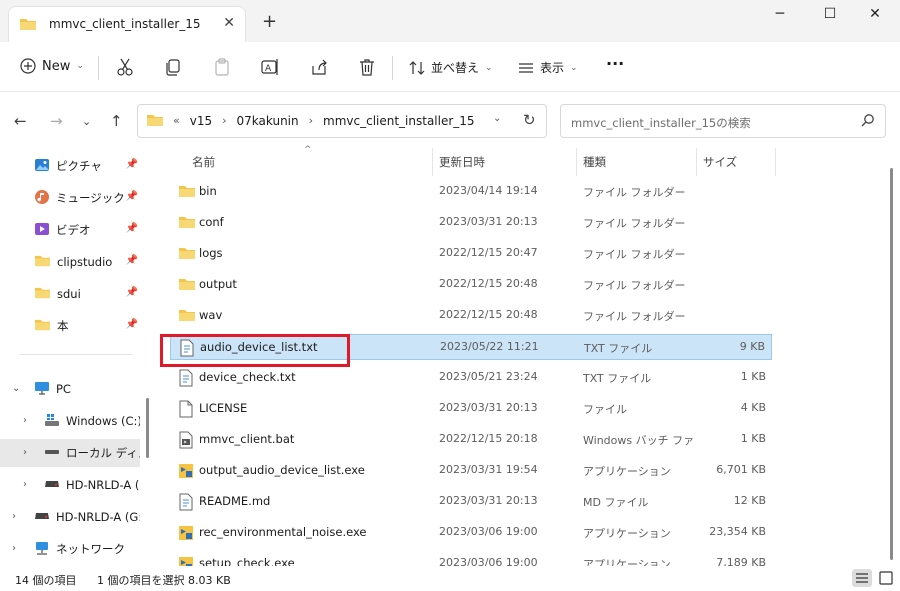  I want to click on share-icon, so click(320, 68).